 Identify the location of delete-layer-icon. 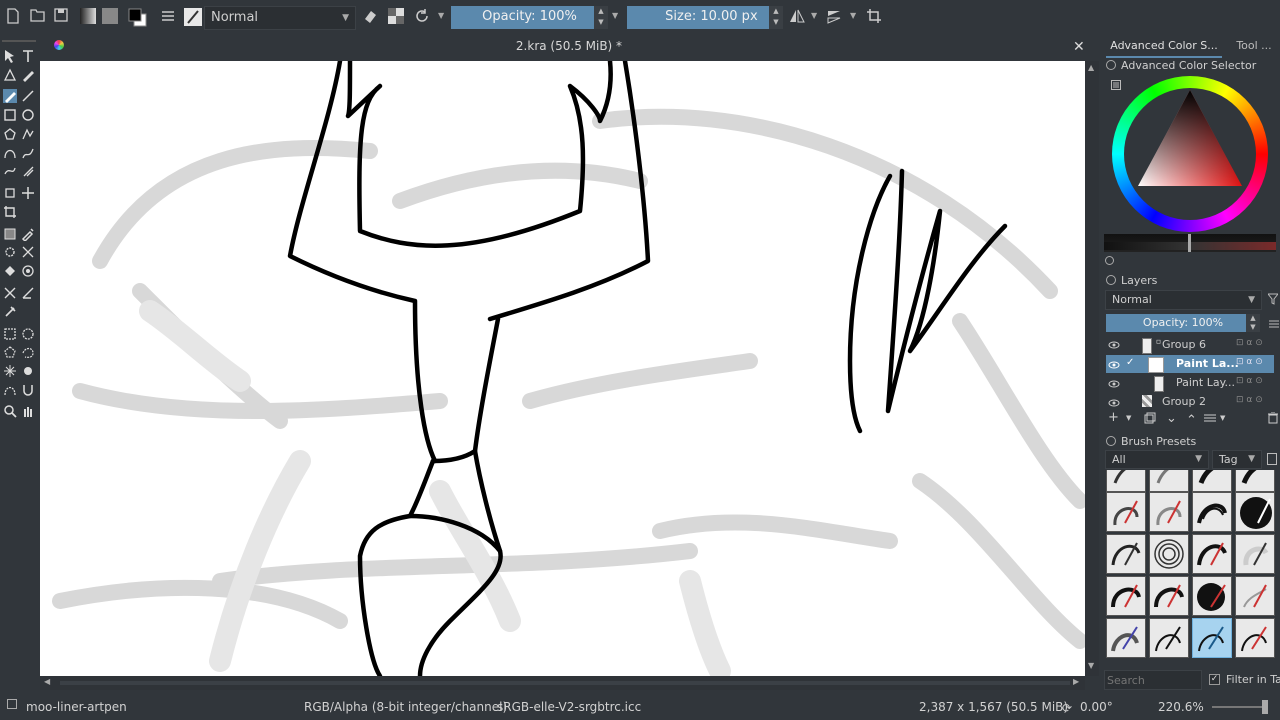
(1273, 419).